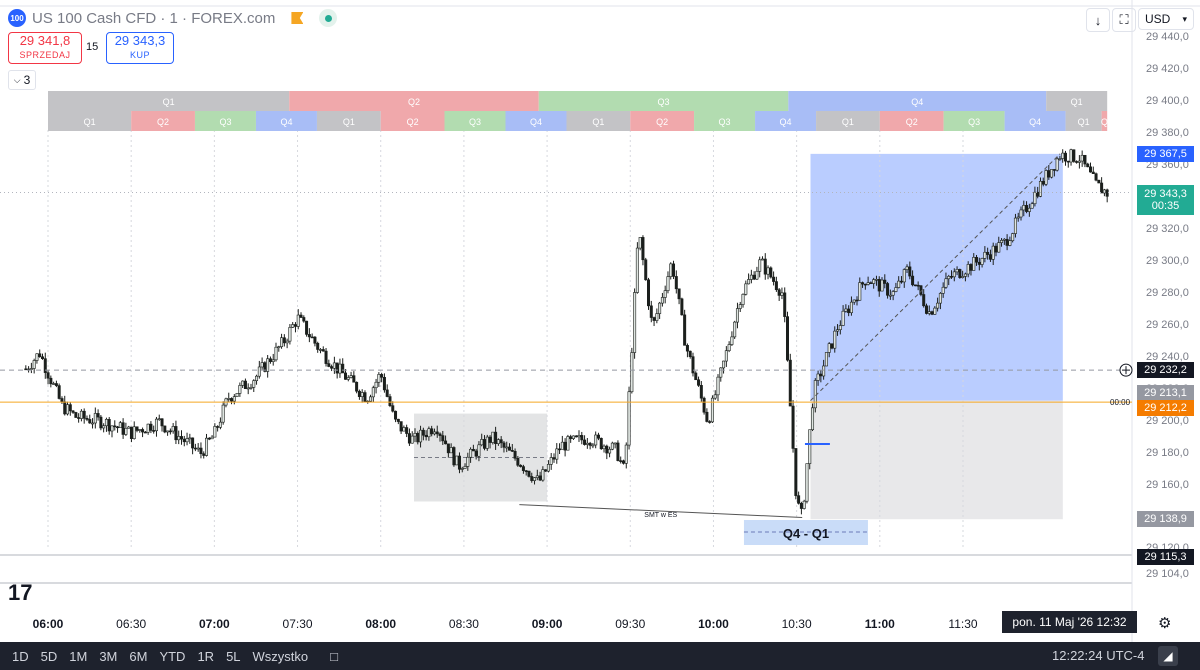  I want to click on price-label-stop: 29 138,9, so click(1165, 519).